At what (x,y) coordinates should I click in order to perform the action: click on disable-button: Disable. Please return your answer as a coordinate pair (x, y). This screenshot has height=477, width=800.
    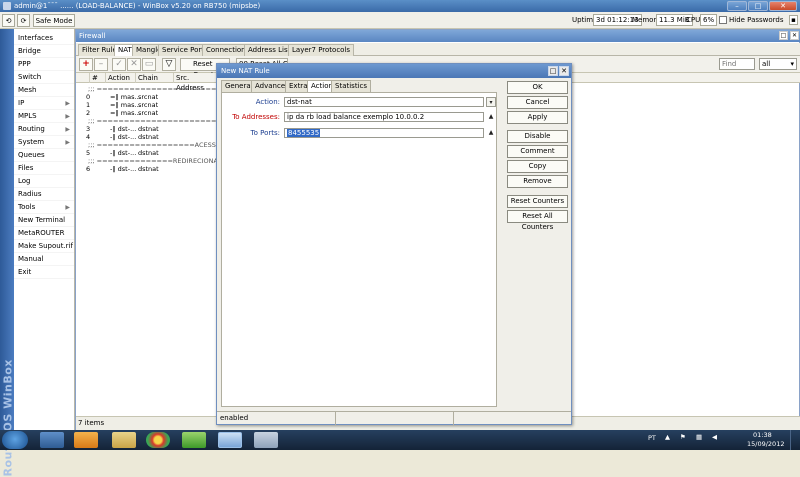
    Looking at the image, I should click on (537, 136).